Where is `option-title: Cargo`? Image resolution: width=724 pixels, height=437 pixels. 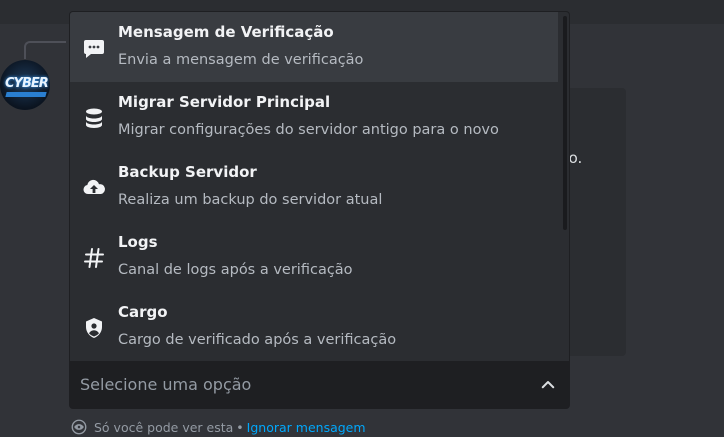
option-title: Cargo is located at coordinates (143, 312).